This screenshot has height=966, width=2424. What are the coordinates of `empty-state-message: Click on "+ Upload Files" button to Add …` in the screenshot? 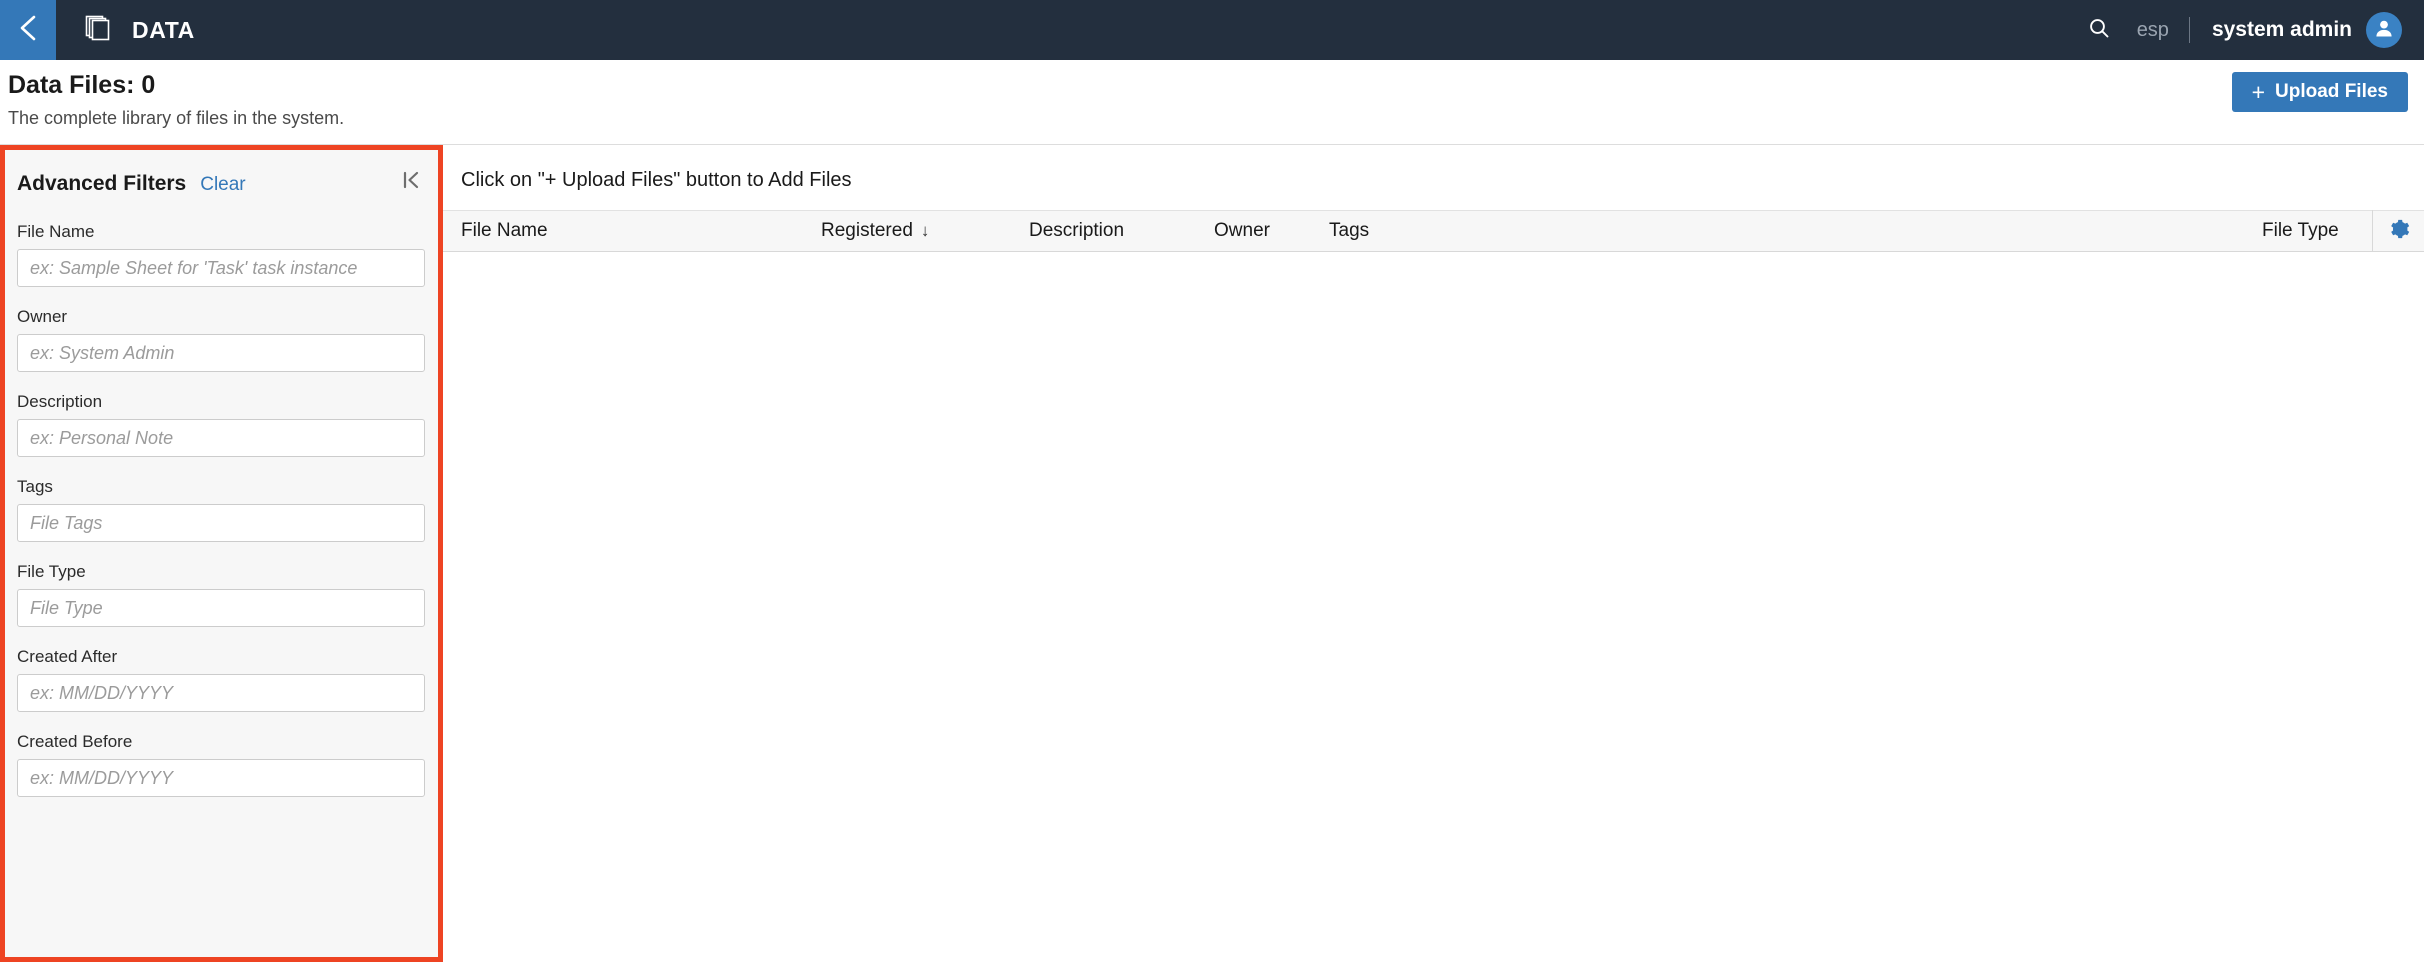 It's located at (656, 180).